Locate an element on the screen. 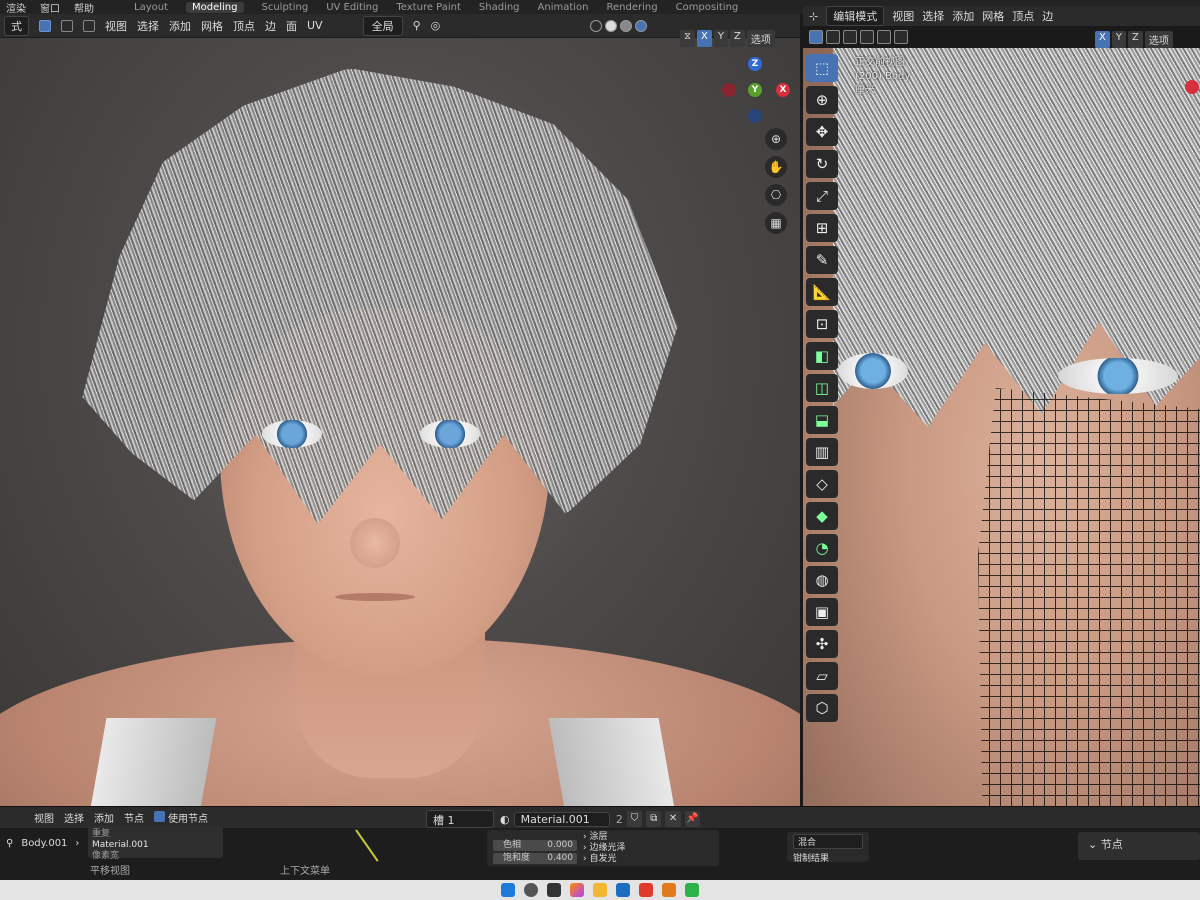 The height and width of the screenshot is (900, 1200). r-menu-view: 视图 is located at coordinates (903, 16).